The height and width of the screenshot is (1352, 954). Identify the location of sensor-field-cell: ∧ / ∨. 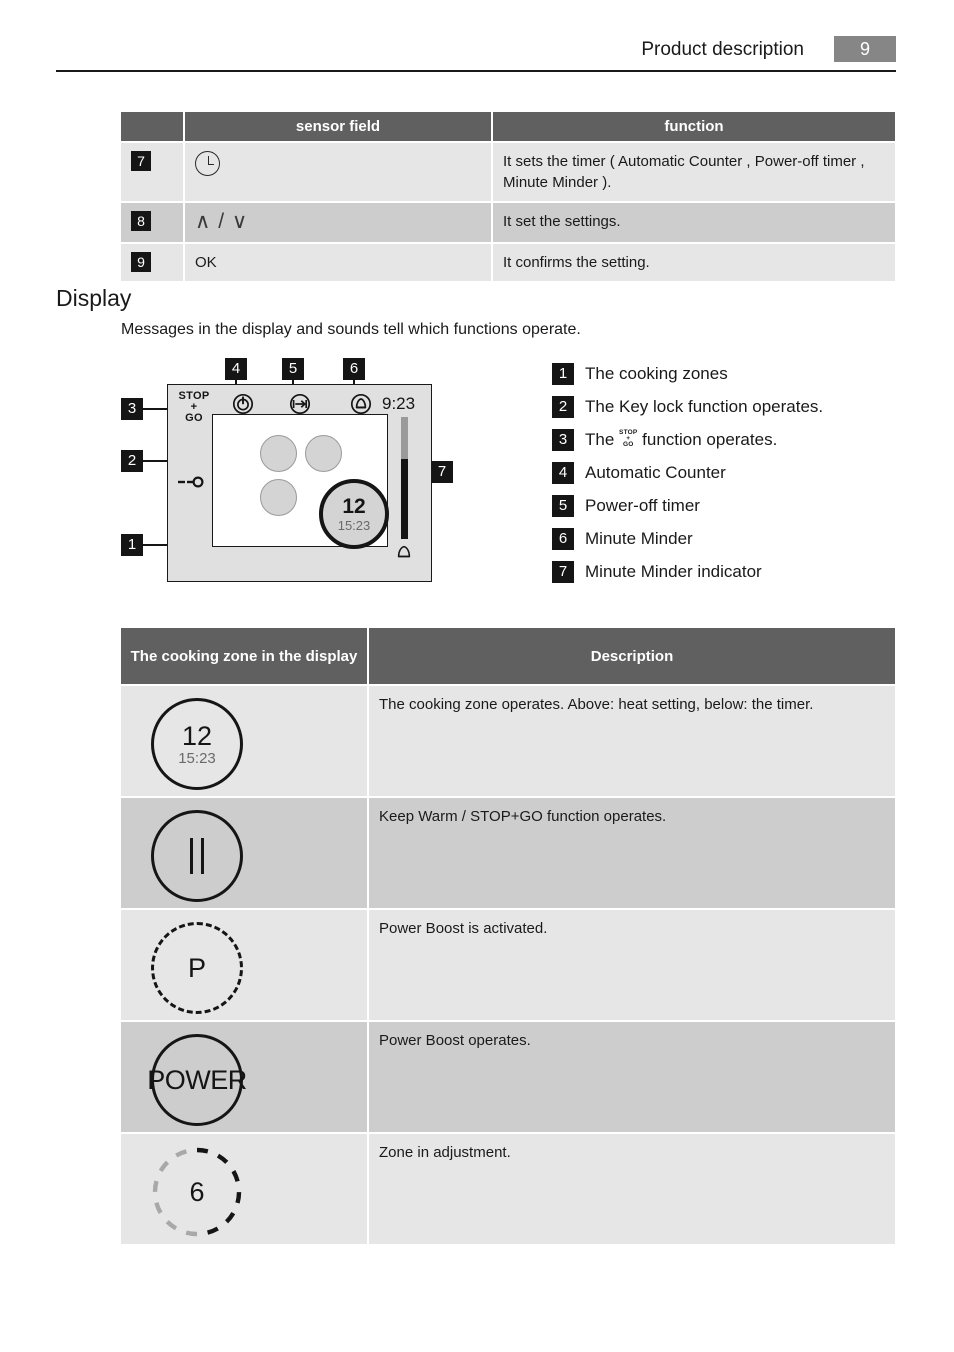
(339, 221).